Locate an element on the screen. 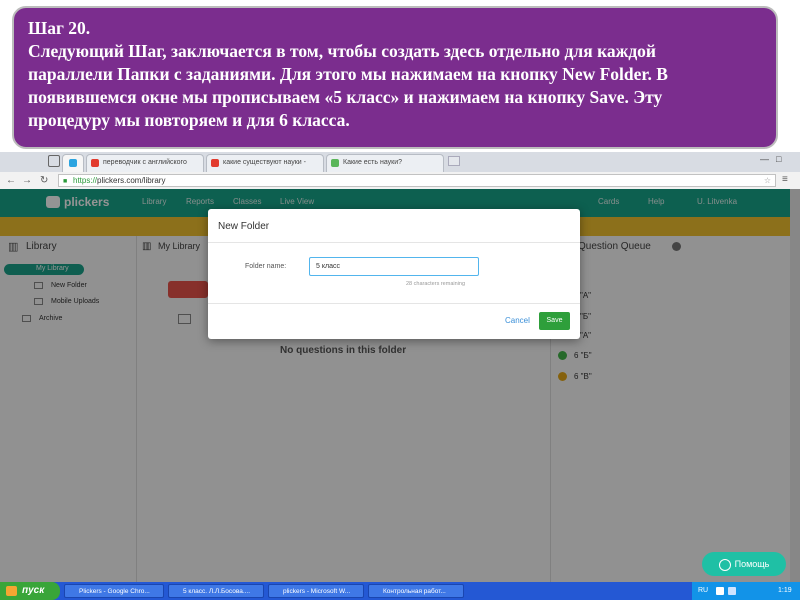  page-favicon-icon is located at coordinates (335, 163).